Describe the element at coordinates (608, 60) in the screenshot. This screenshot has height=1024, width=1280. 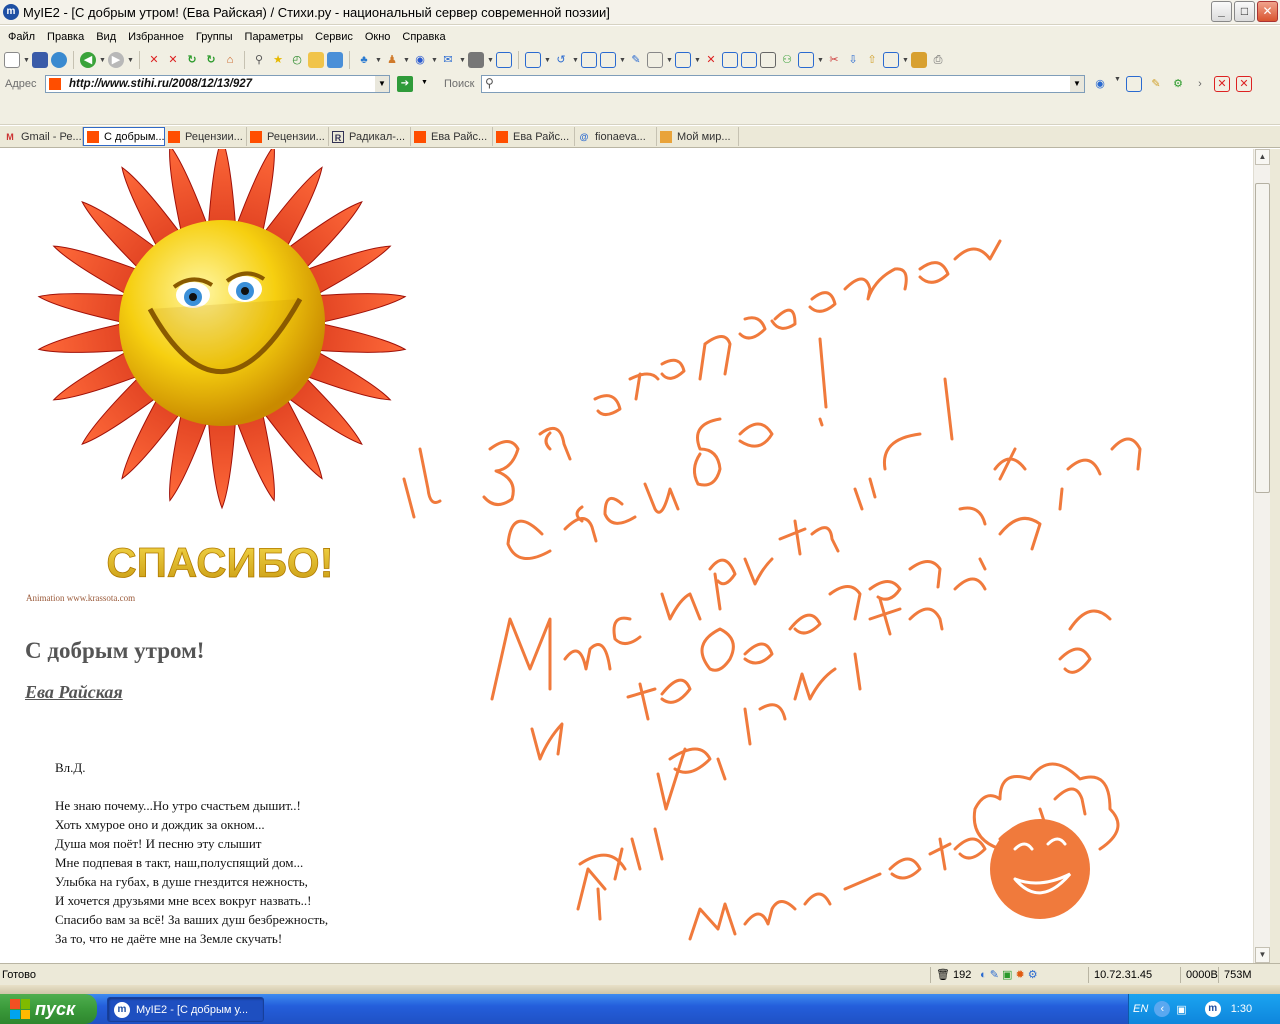
I see `layout-icon` at that location.